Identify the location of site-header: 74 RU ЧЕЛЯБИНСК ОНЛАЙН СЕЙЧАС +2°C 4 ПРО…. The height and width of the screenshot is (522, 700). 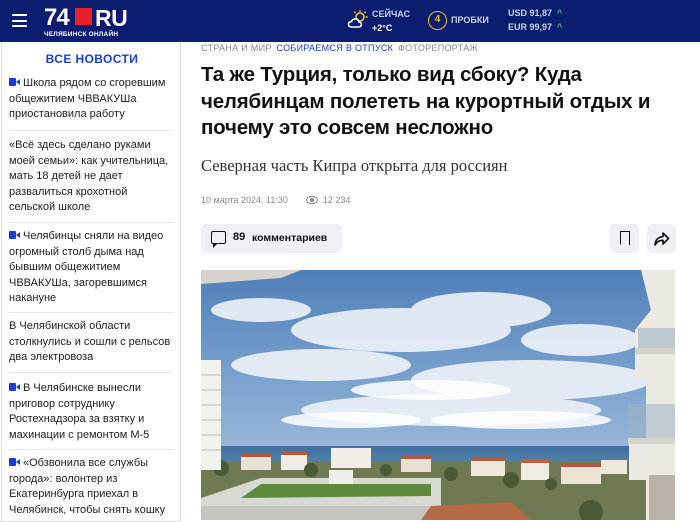
(350, 21).